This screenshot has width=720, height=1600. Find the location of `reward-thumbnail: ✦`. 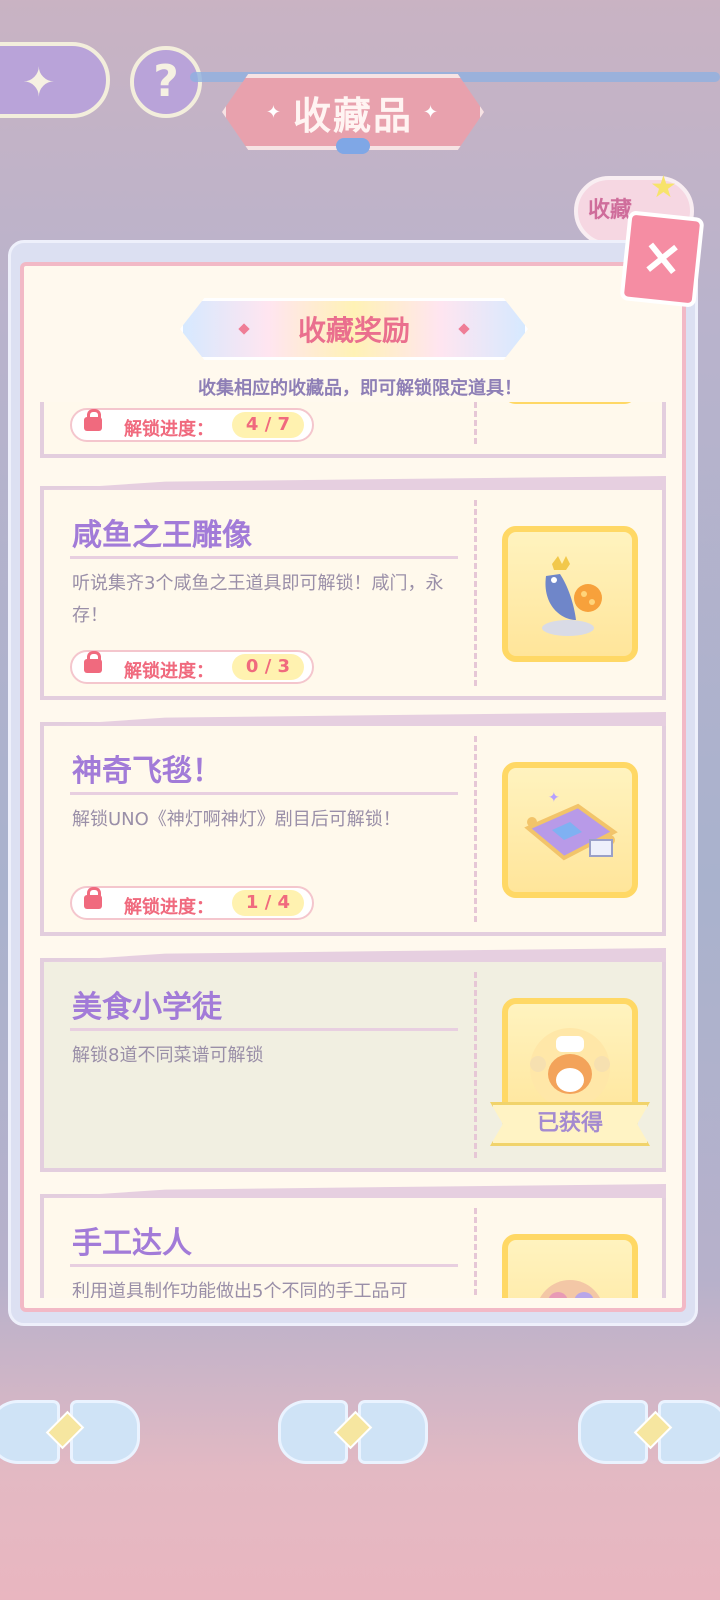

reward-thumbnail: ✦ is located at coordinates (570, 830).